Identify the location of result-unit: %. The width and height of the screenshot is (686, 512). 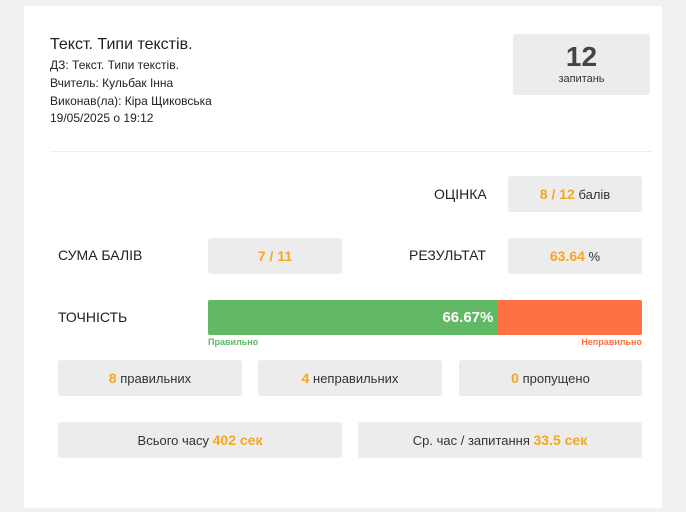
(594, 256).